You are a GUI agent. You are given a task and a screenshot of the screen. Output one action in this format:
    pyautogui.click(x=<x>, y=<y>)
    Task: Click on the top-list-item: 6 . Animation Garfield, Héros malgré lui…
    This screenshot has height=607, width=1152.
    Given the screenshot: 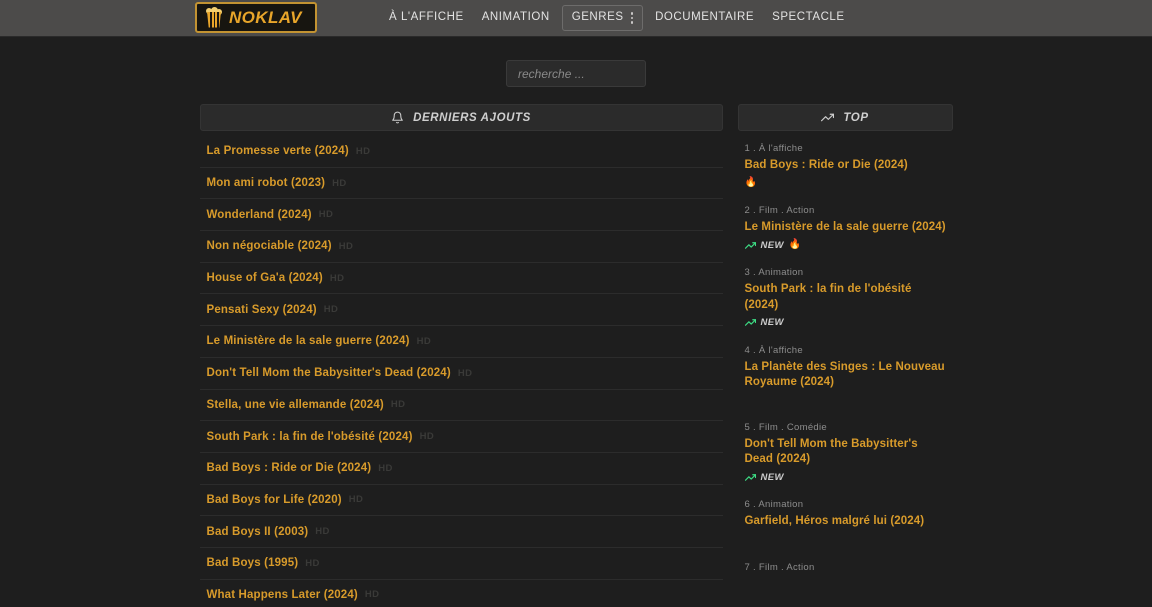 What is the action you would take?
    pyautogui.click(x=845, y=523)
    